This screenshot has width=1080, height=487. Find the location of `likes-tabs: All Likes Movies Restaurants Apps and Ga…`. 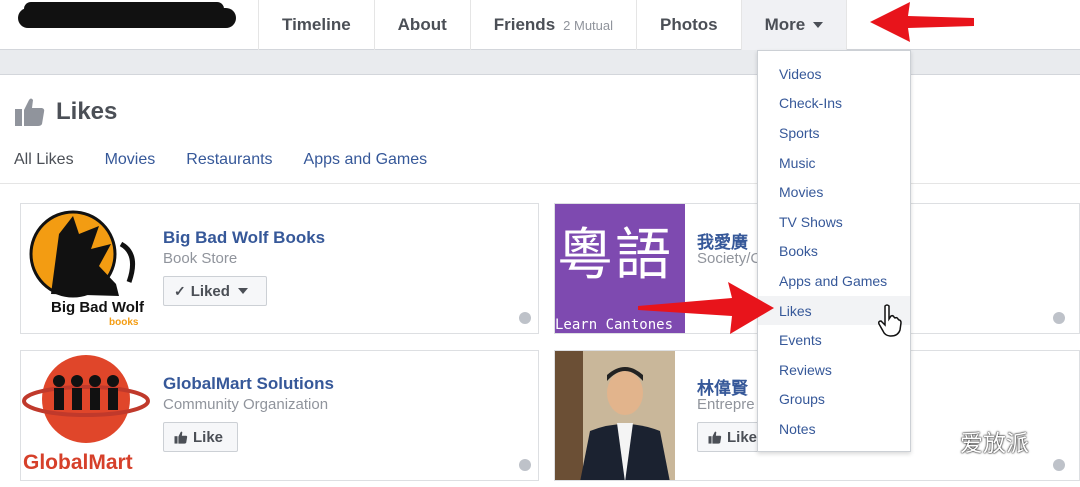

likes-tabs: All Likes Movies Restaurants Apps and Ga… is located at coordinates (236, 160).